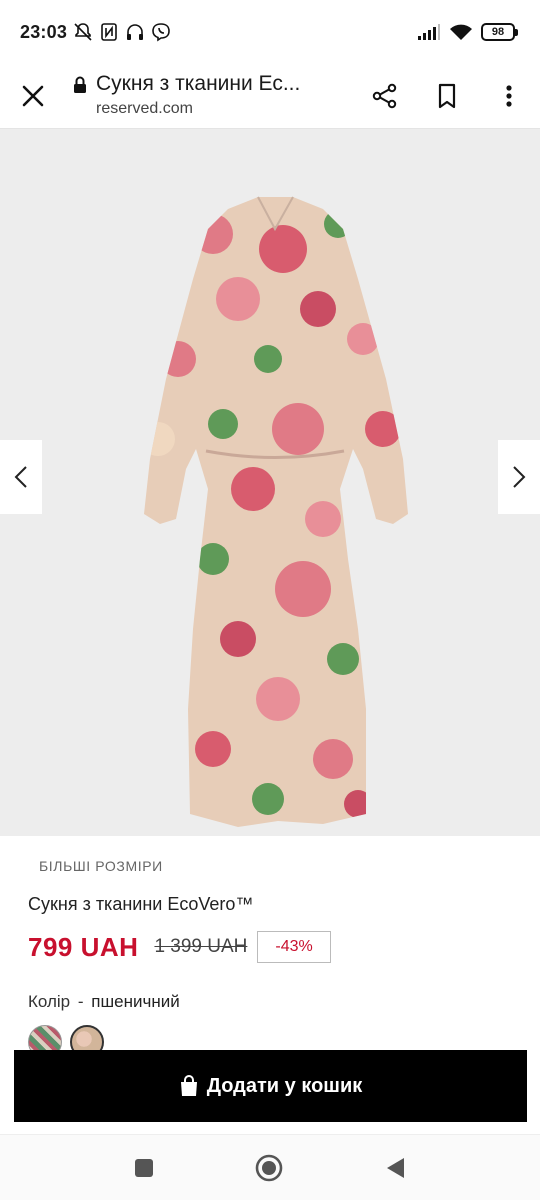 The width and height of the screenshot is (540, 1200). I want to click on chevron-right-icon, so click(519, 477).